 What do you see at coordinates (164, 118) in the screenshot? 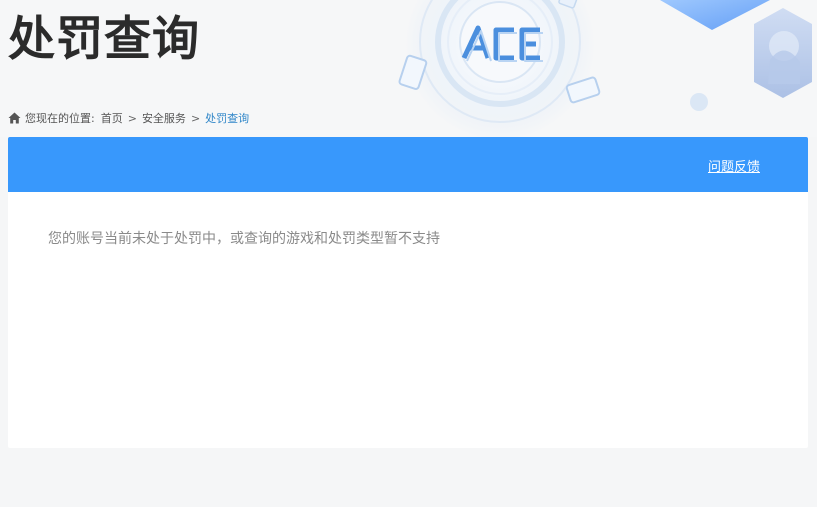
I see `breadcrumb-item-security-service: 安全服务` at bounding box center [164, 118].